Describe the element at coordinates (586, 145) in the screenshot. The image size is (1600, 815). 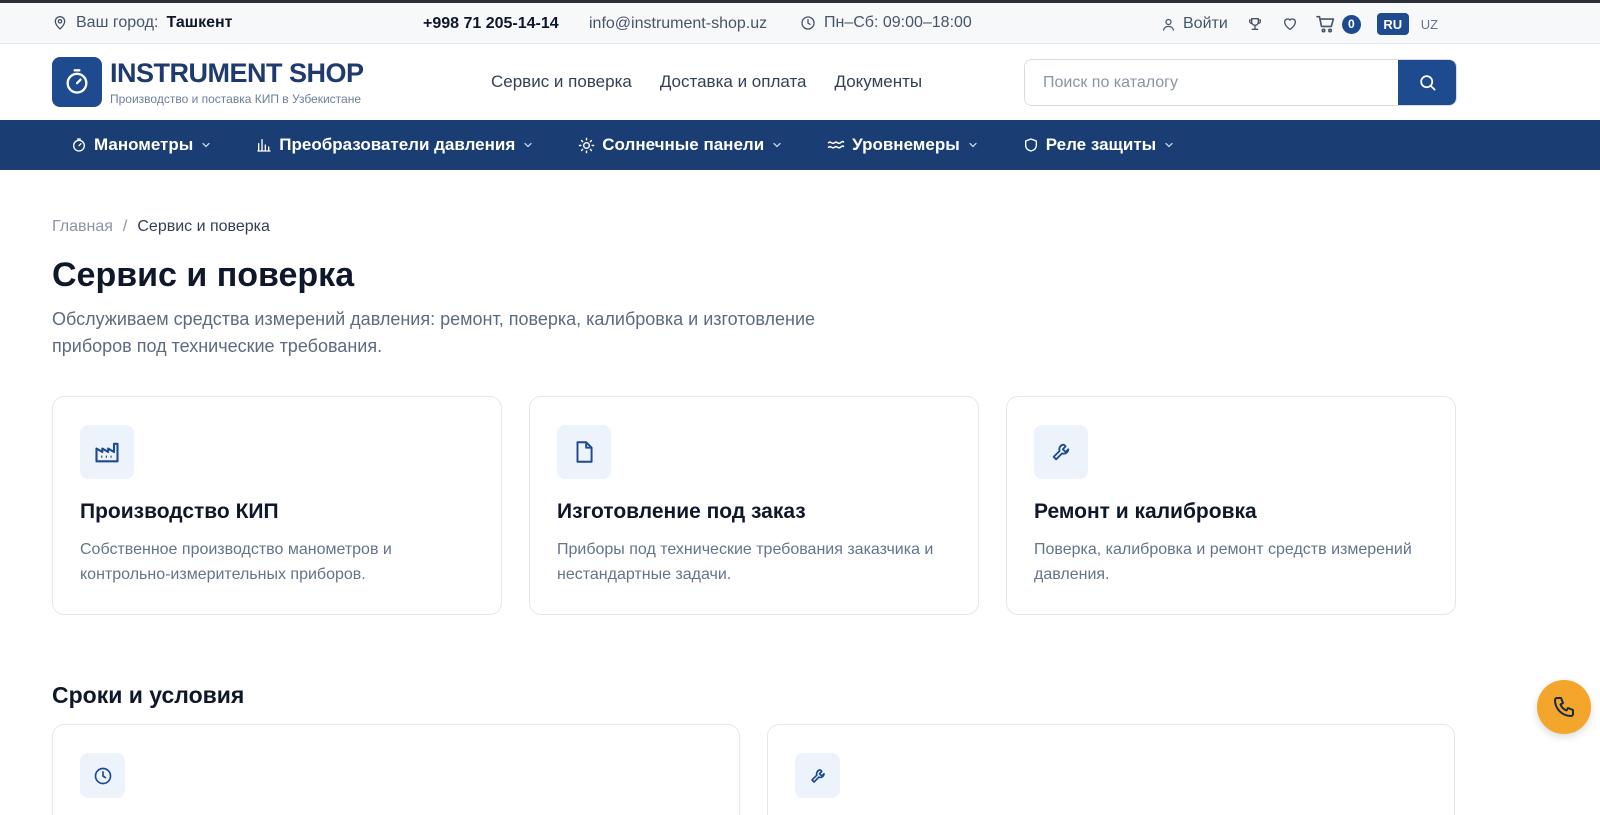
I see `sun-icon` at that location.